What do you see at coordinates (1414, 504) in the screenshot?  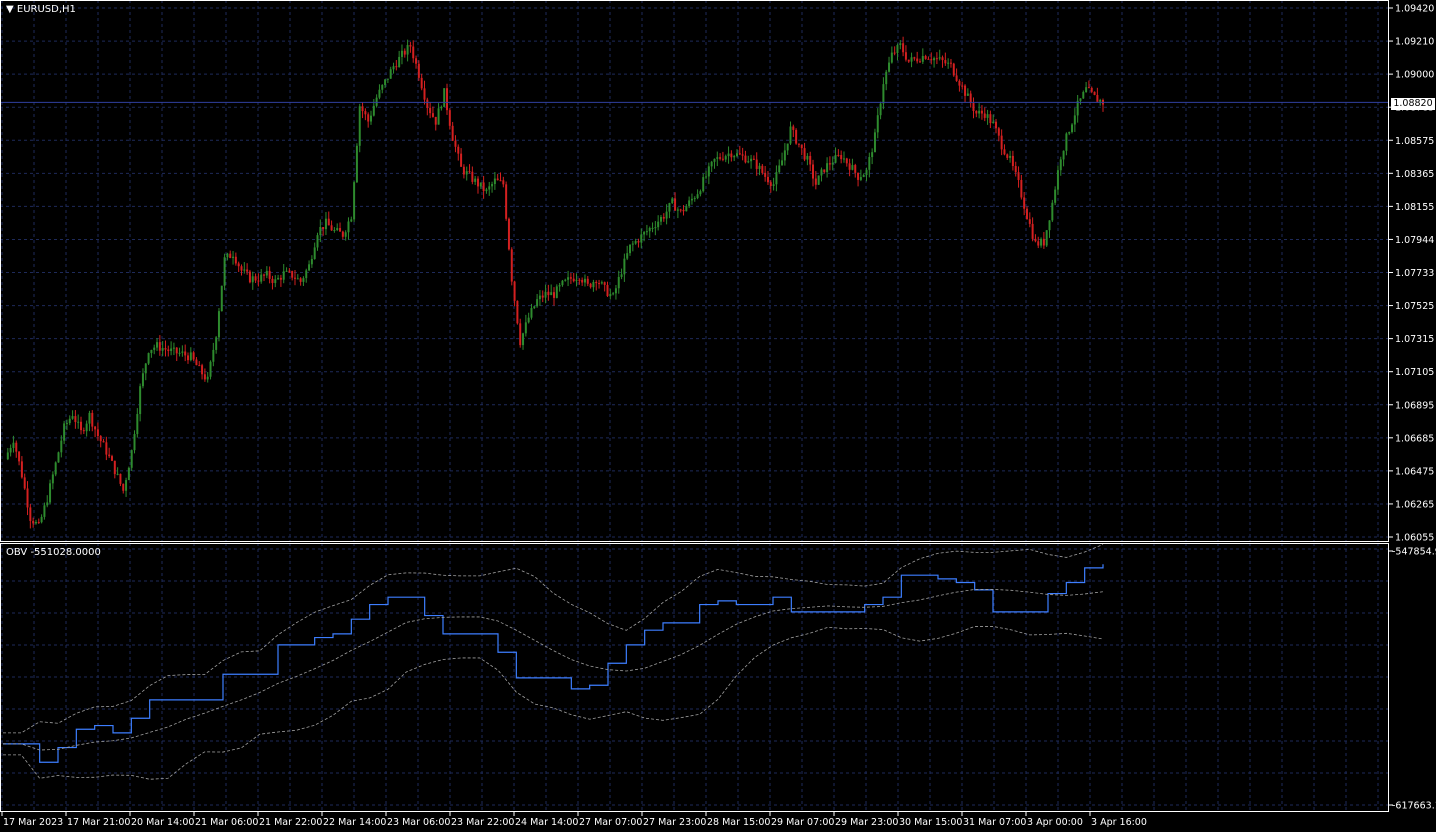 I see `y-tick-label: 1.06265` at bounding box center [1414, 504].